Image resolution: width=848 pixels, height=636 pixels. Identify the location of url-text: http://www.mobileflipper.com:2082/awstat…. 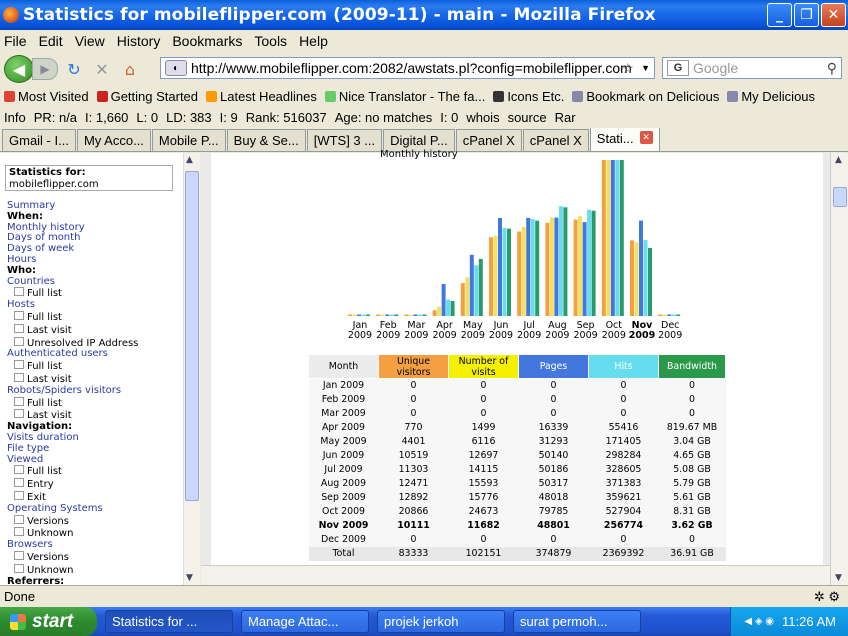
(411, 68).